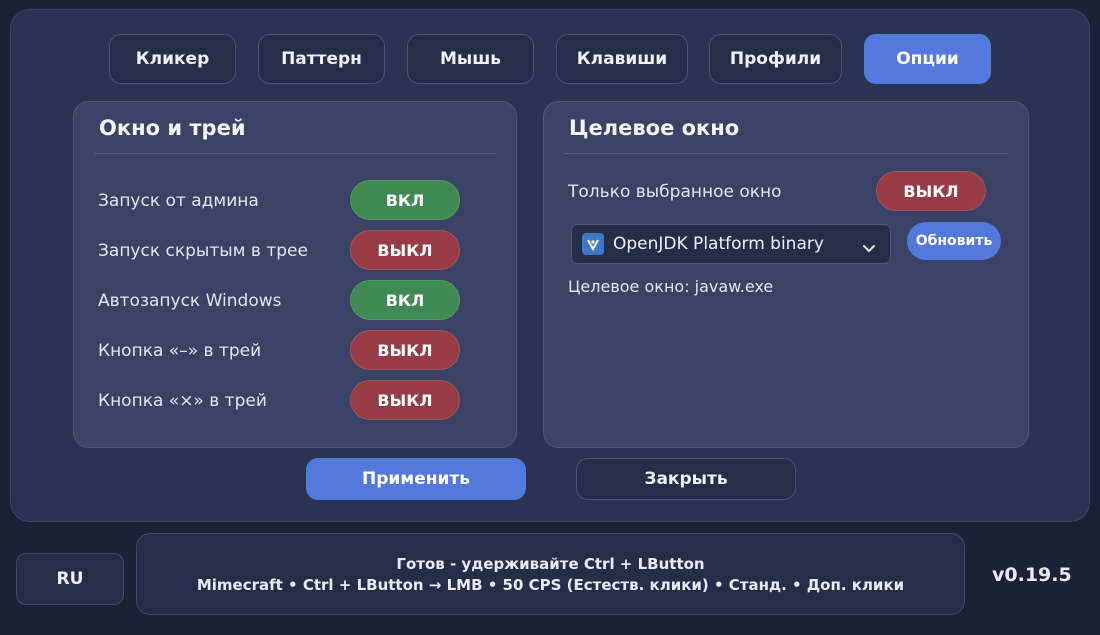 Image resolution: width=1100 pixels, height=635 pixels. Describe the element at coordinates (550, 564) in the screenshot. I see `status-text: Готов - удерживайте Ctrl + LButton` at that location.